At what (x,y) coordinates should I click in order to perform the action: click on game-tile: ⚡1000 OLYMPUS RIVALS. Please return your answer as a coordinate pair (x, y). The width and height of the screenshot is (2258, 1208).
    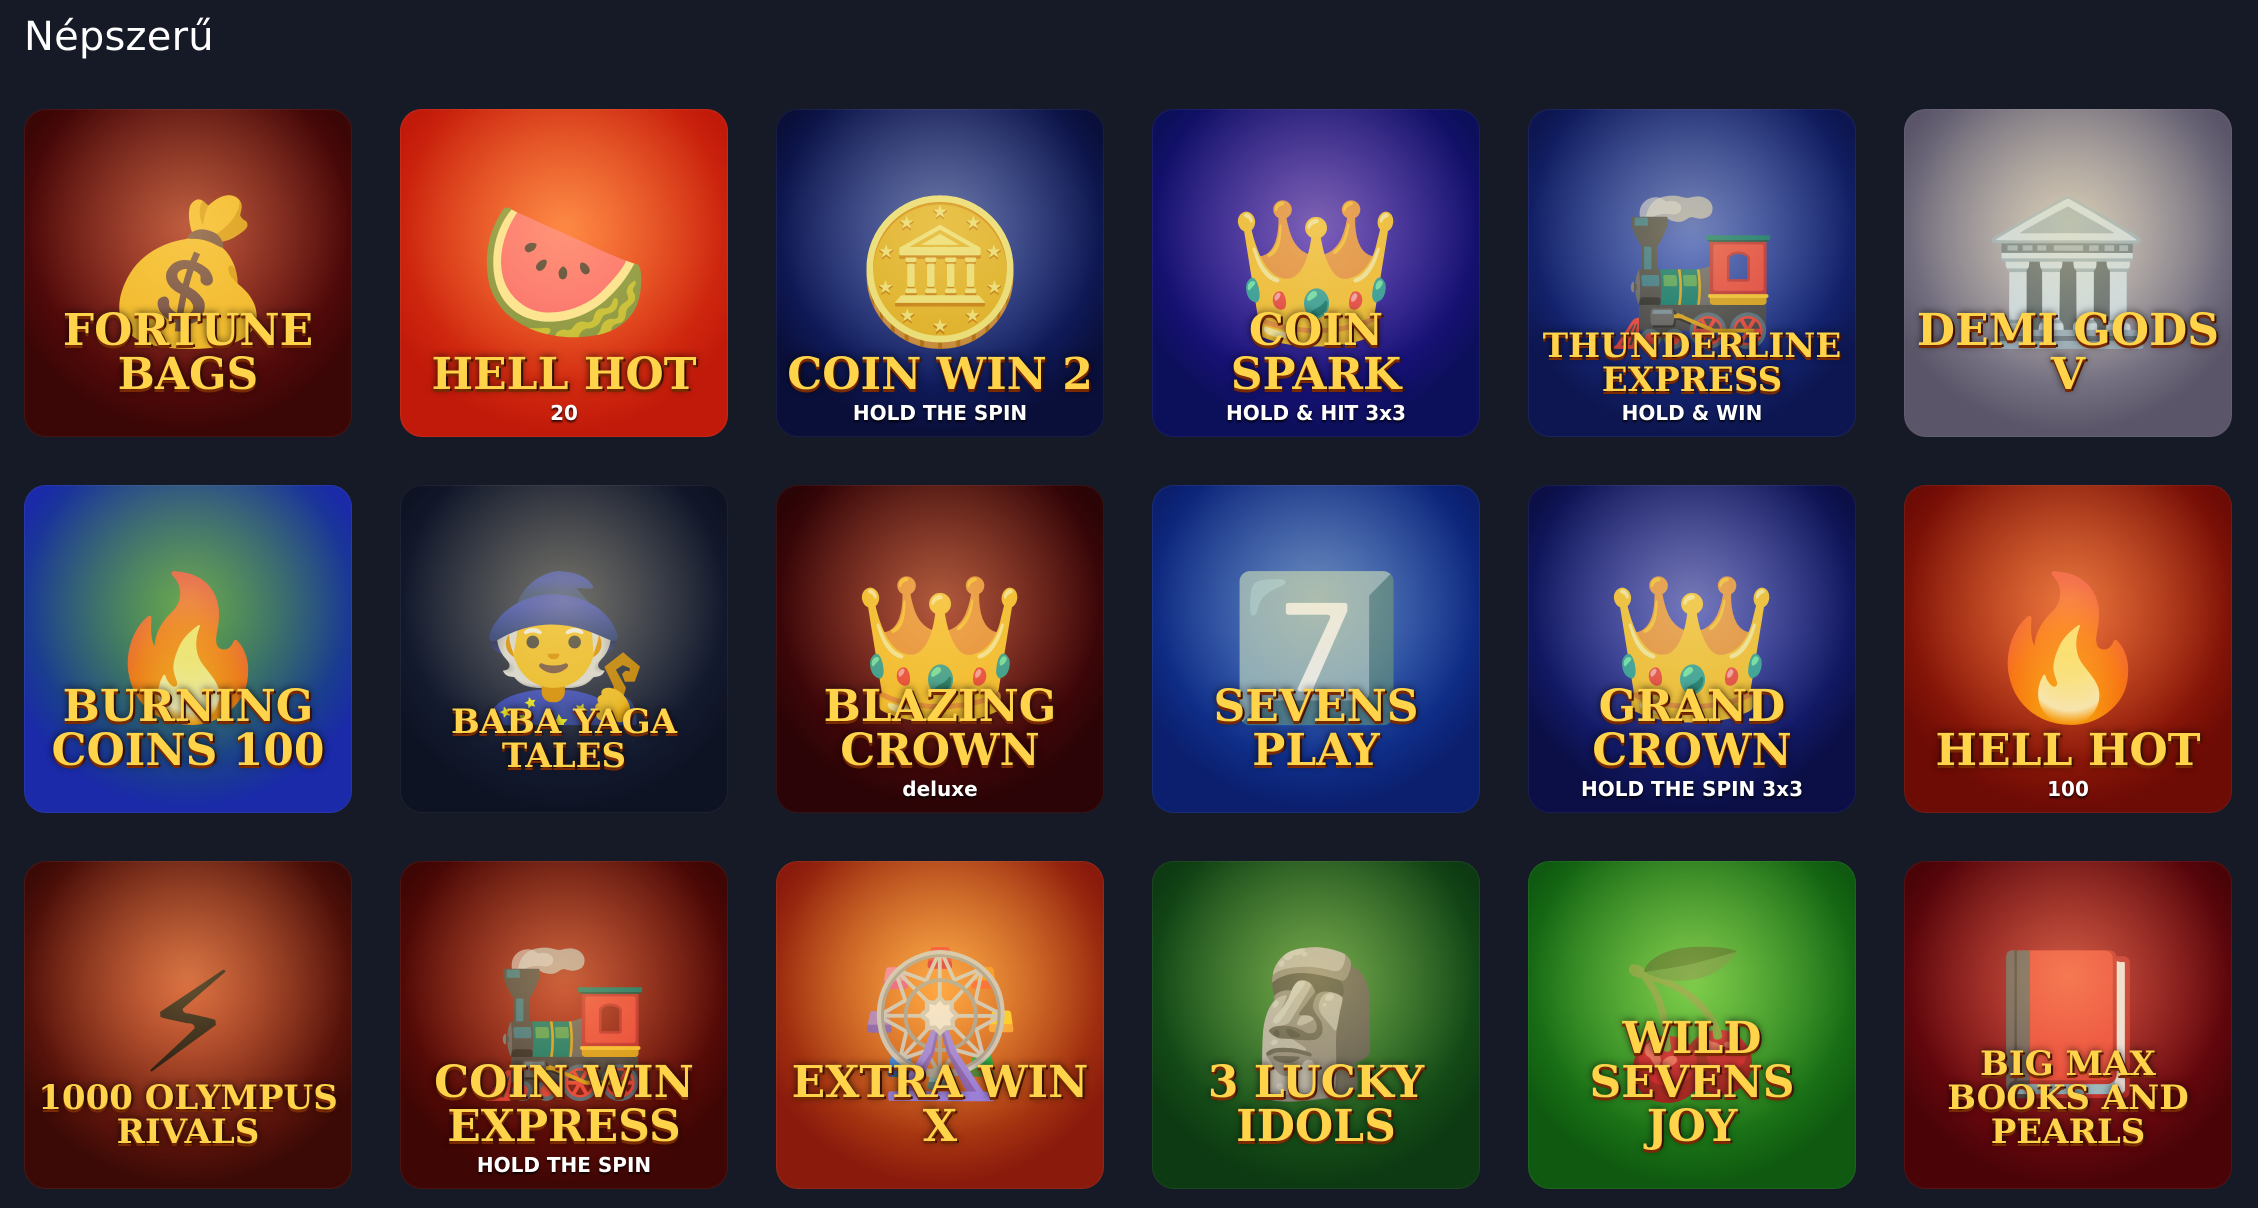
    Looking at the image, I should click on (188, 1025).